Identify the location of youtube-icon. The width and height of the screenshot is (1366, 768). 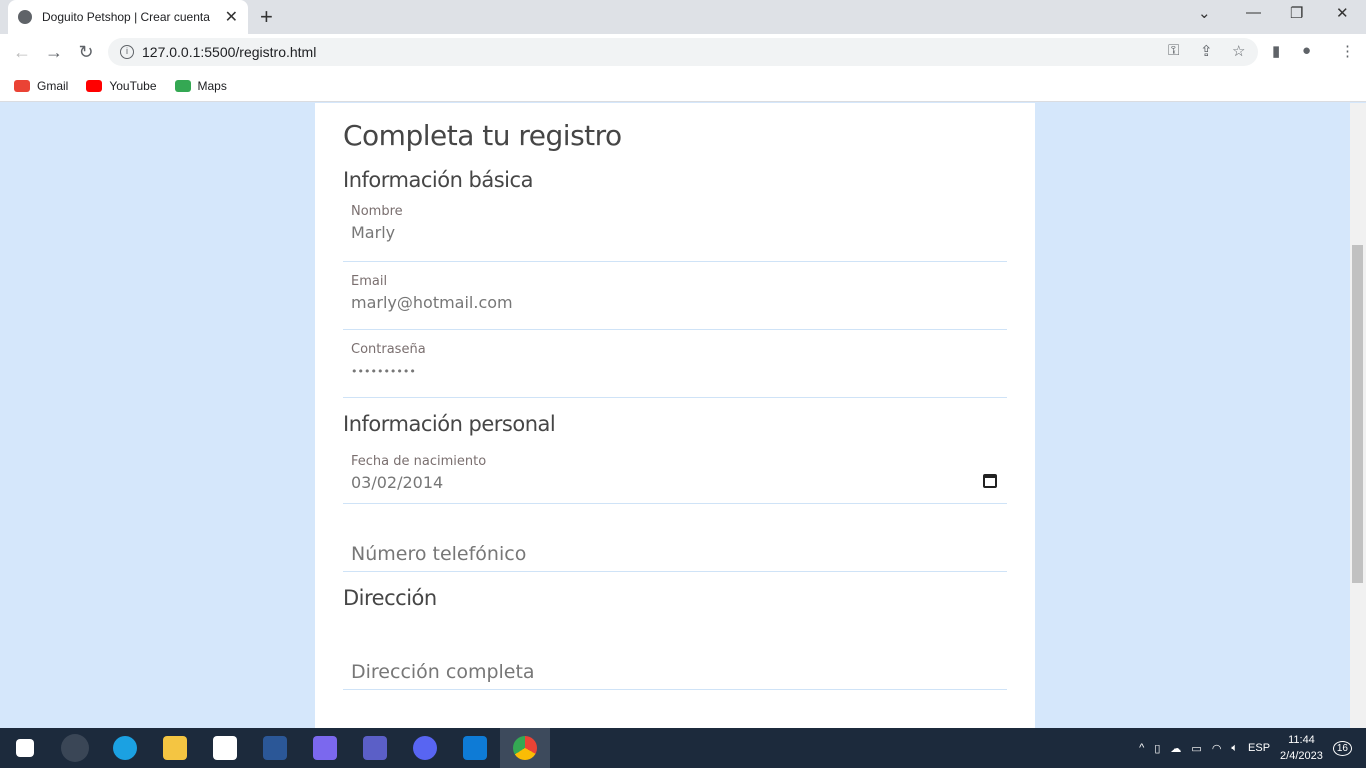
(94, 85).